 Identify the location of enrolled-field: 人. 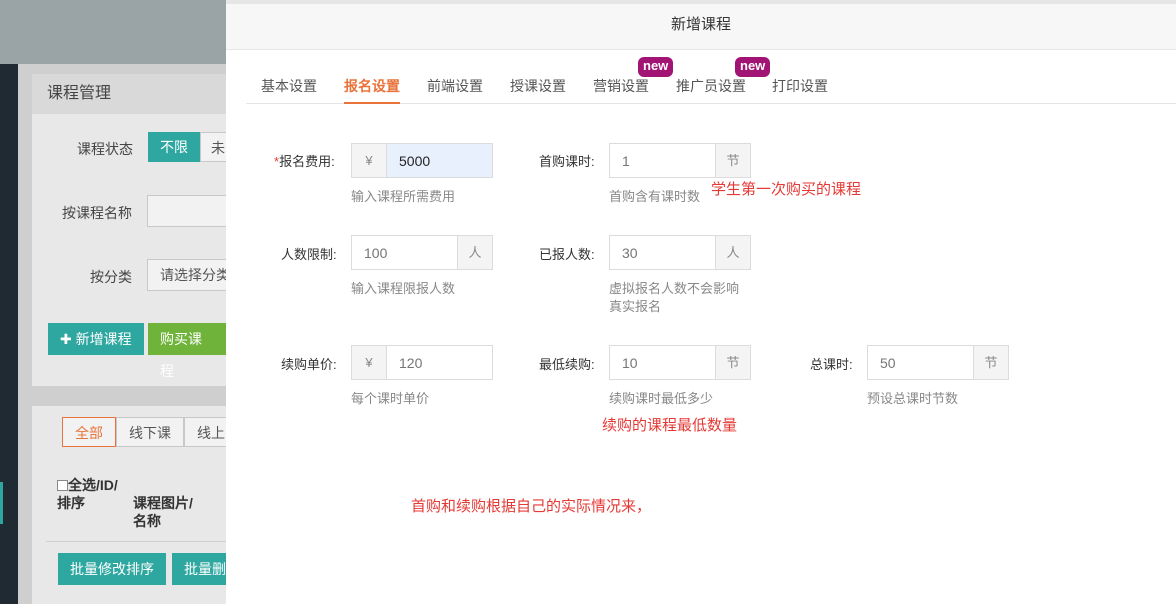
(680, 252).